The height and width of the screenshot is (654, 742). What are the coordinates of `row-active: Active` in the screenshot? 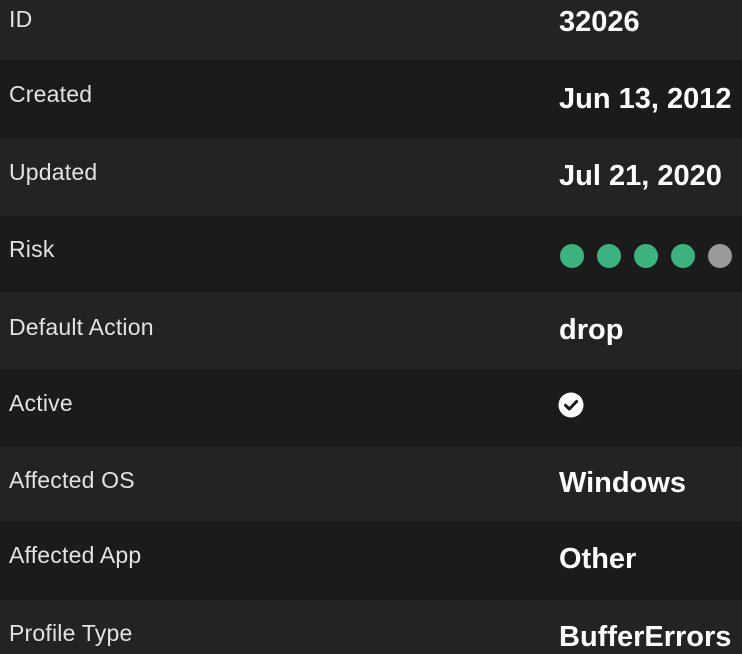 It's located at (371, 409).